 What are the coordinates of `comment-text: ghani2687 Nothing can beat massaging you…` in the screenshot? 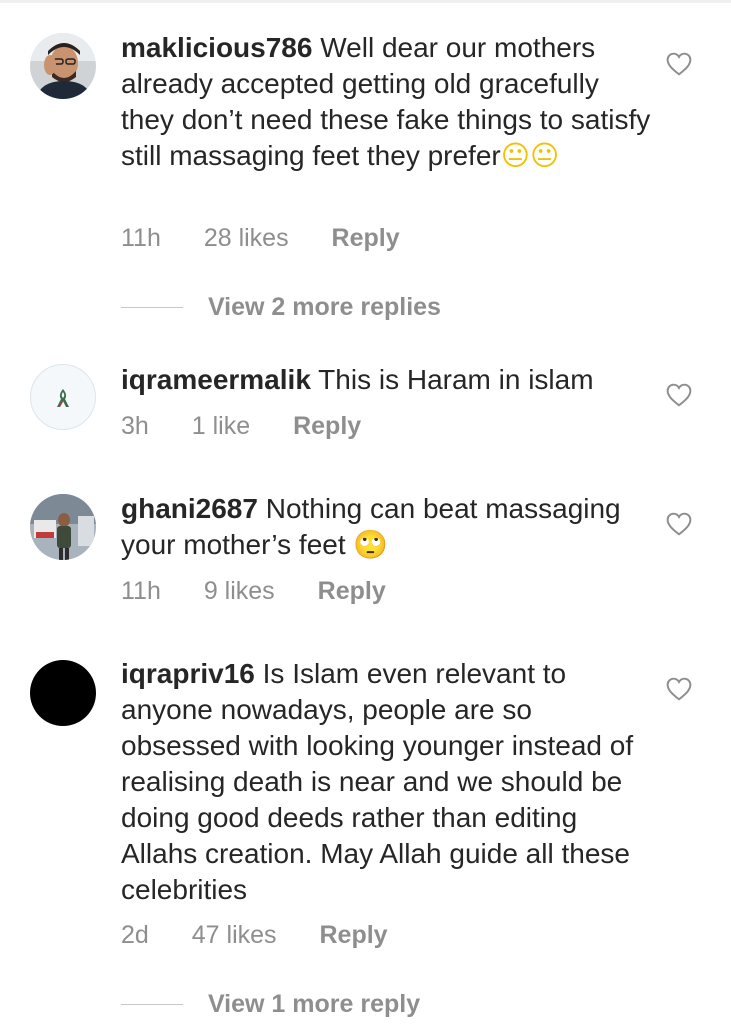 It's located at (386, 527).